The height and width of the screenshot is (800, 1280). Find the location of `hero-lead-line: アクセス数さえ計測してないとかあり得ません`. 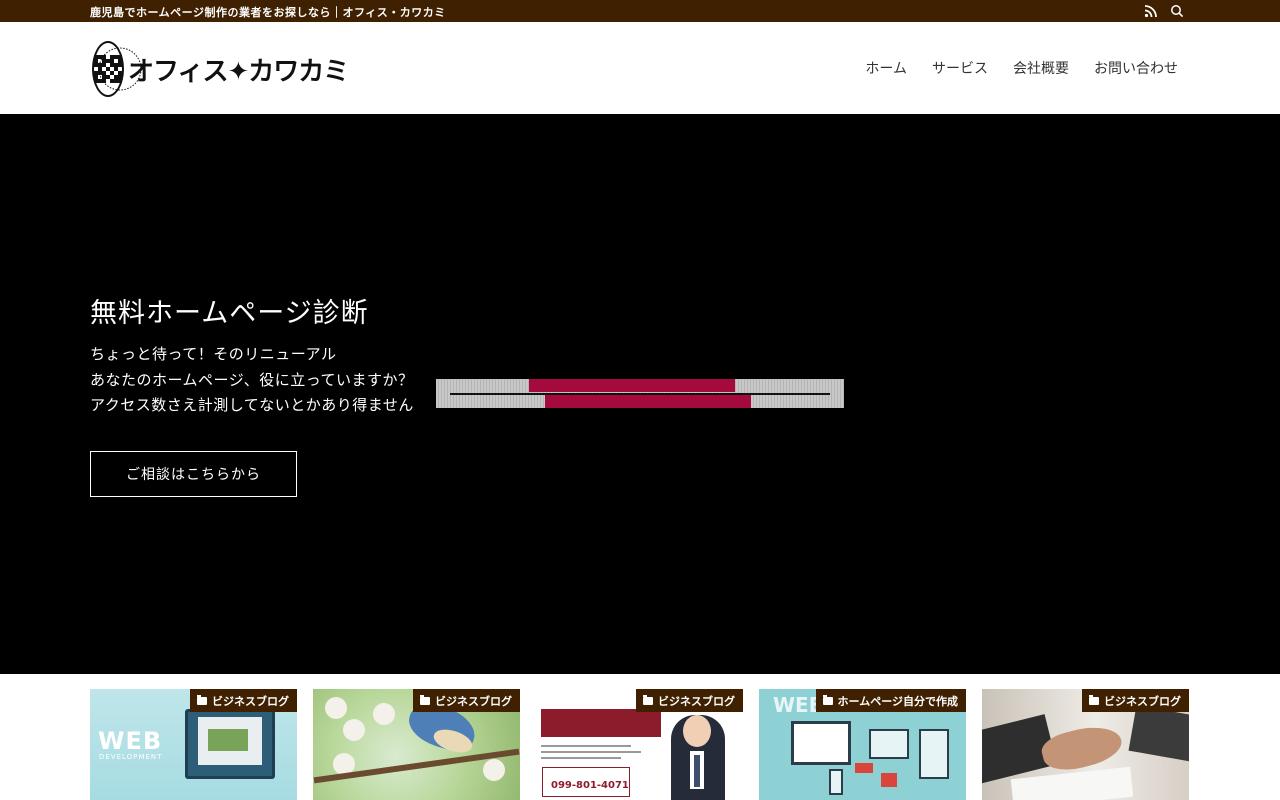

hero-lead-line: アクセス数さえ計測してないとかあり得ません is located at coordinates (252, 405).